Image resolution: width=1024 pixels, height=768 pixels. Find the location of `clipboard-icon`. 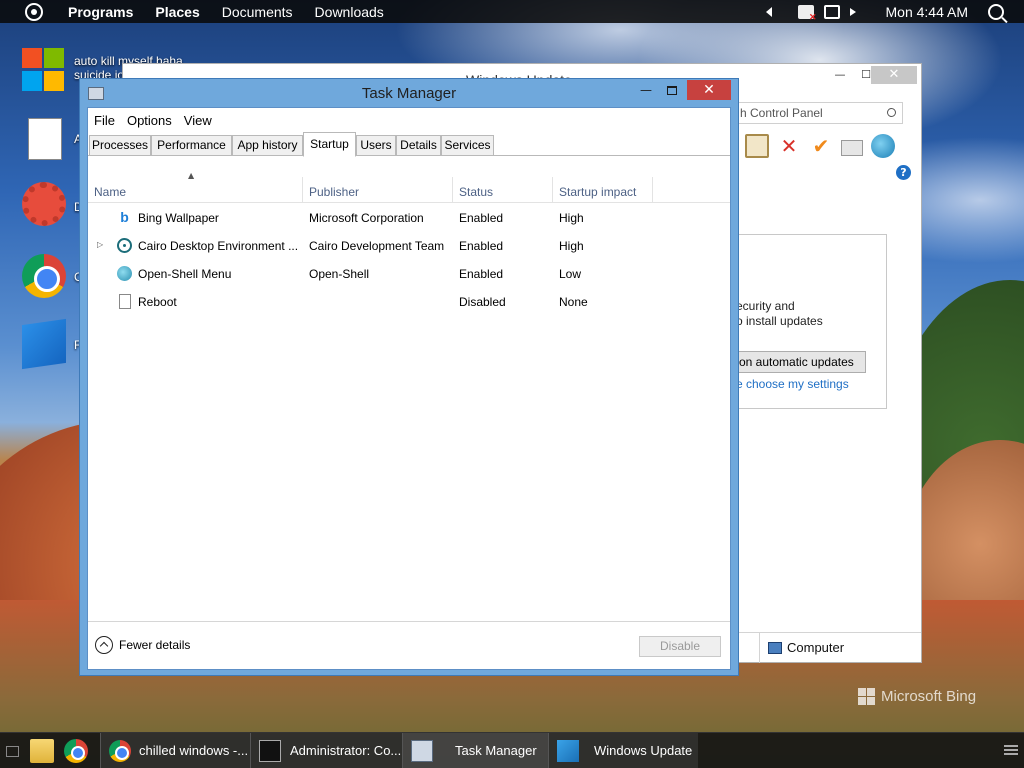

clipboard-icon is located at coordinates (757, 146).